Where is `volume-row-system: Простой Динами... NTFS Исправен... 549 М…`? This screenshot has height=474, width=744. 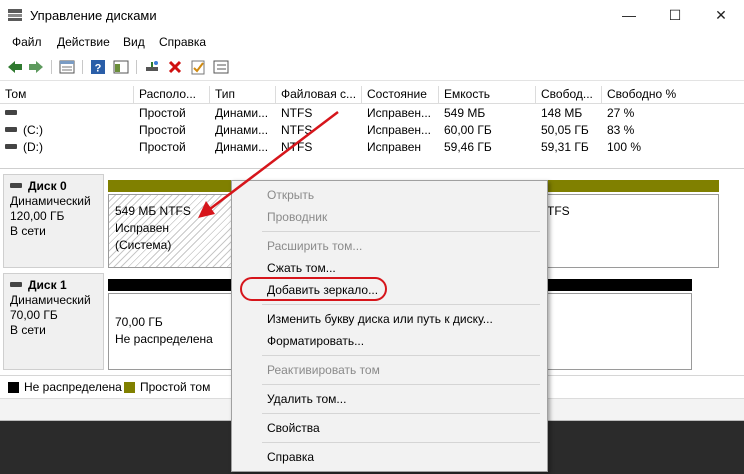 volume-row-system: Простой Динами... NTFS Исправен... 549 М… is located at coordinates (372, 113).